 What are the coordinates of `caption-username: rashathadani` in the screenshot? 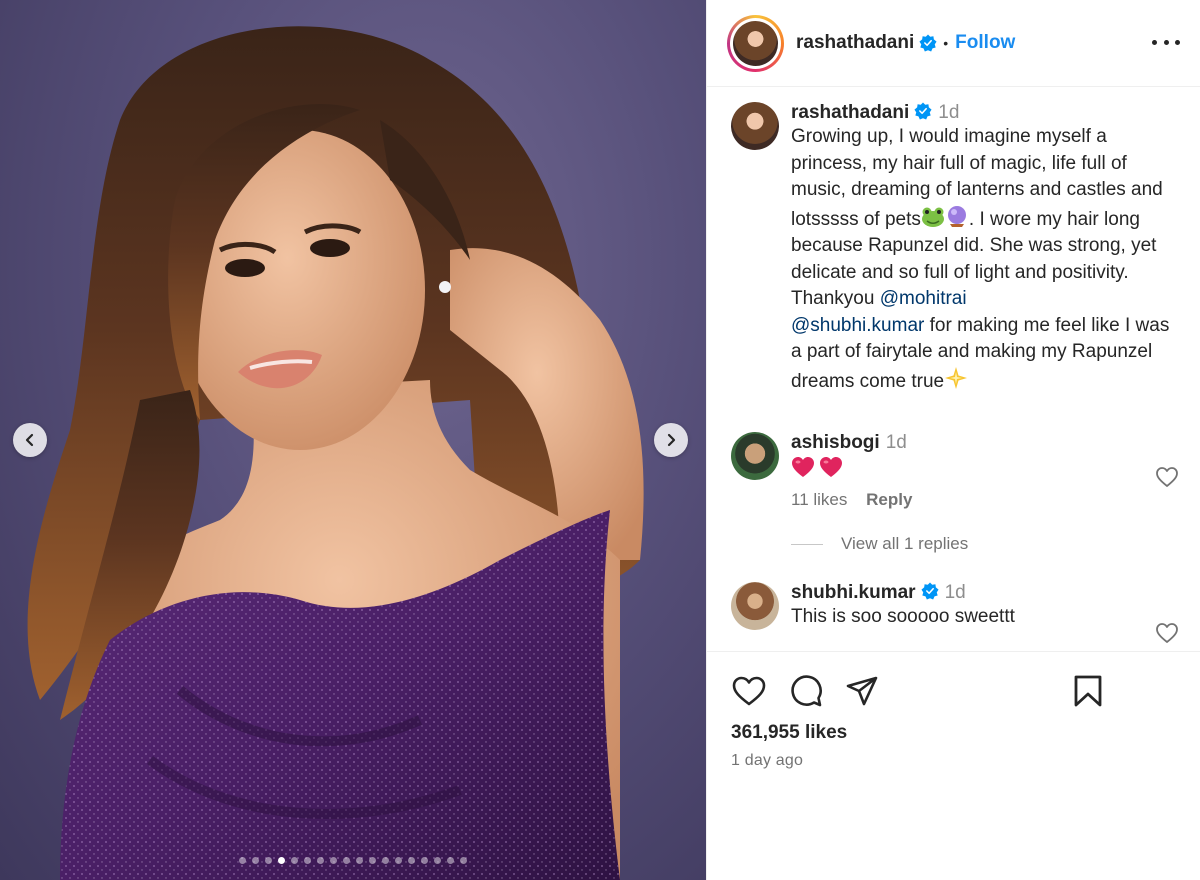 It's located at (850, 112).